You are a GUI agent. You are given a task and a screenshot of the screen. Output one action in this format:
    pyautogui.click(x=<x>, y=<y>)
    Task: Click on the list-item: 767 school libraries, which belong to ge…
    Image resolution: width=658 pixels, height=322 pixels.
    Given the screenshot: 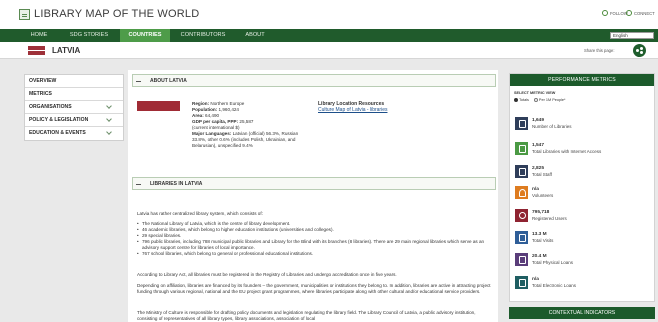 What is the action you would take?
    pyautogui.click(x=312, y=254)
    